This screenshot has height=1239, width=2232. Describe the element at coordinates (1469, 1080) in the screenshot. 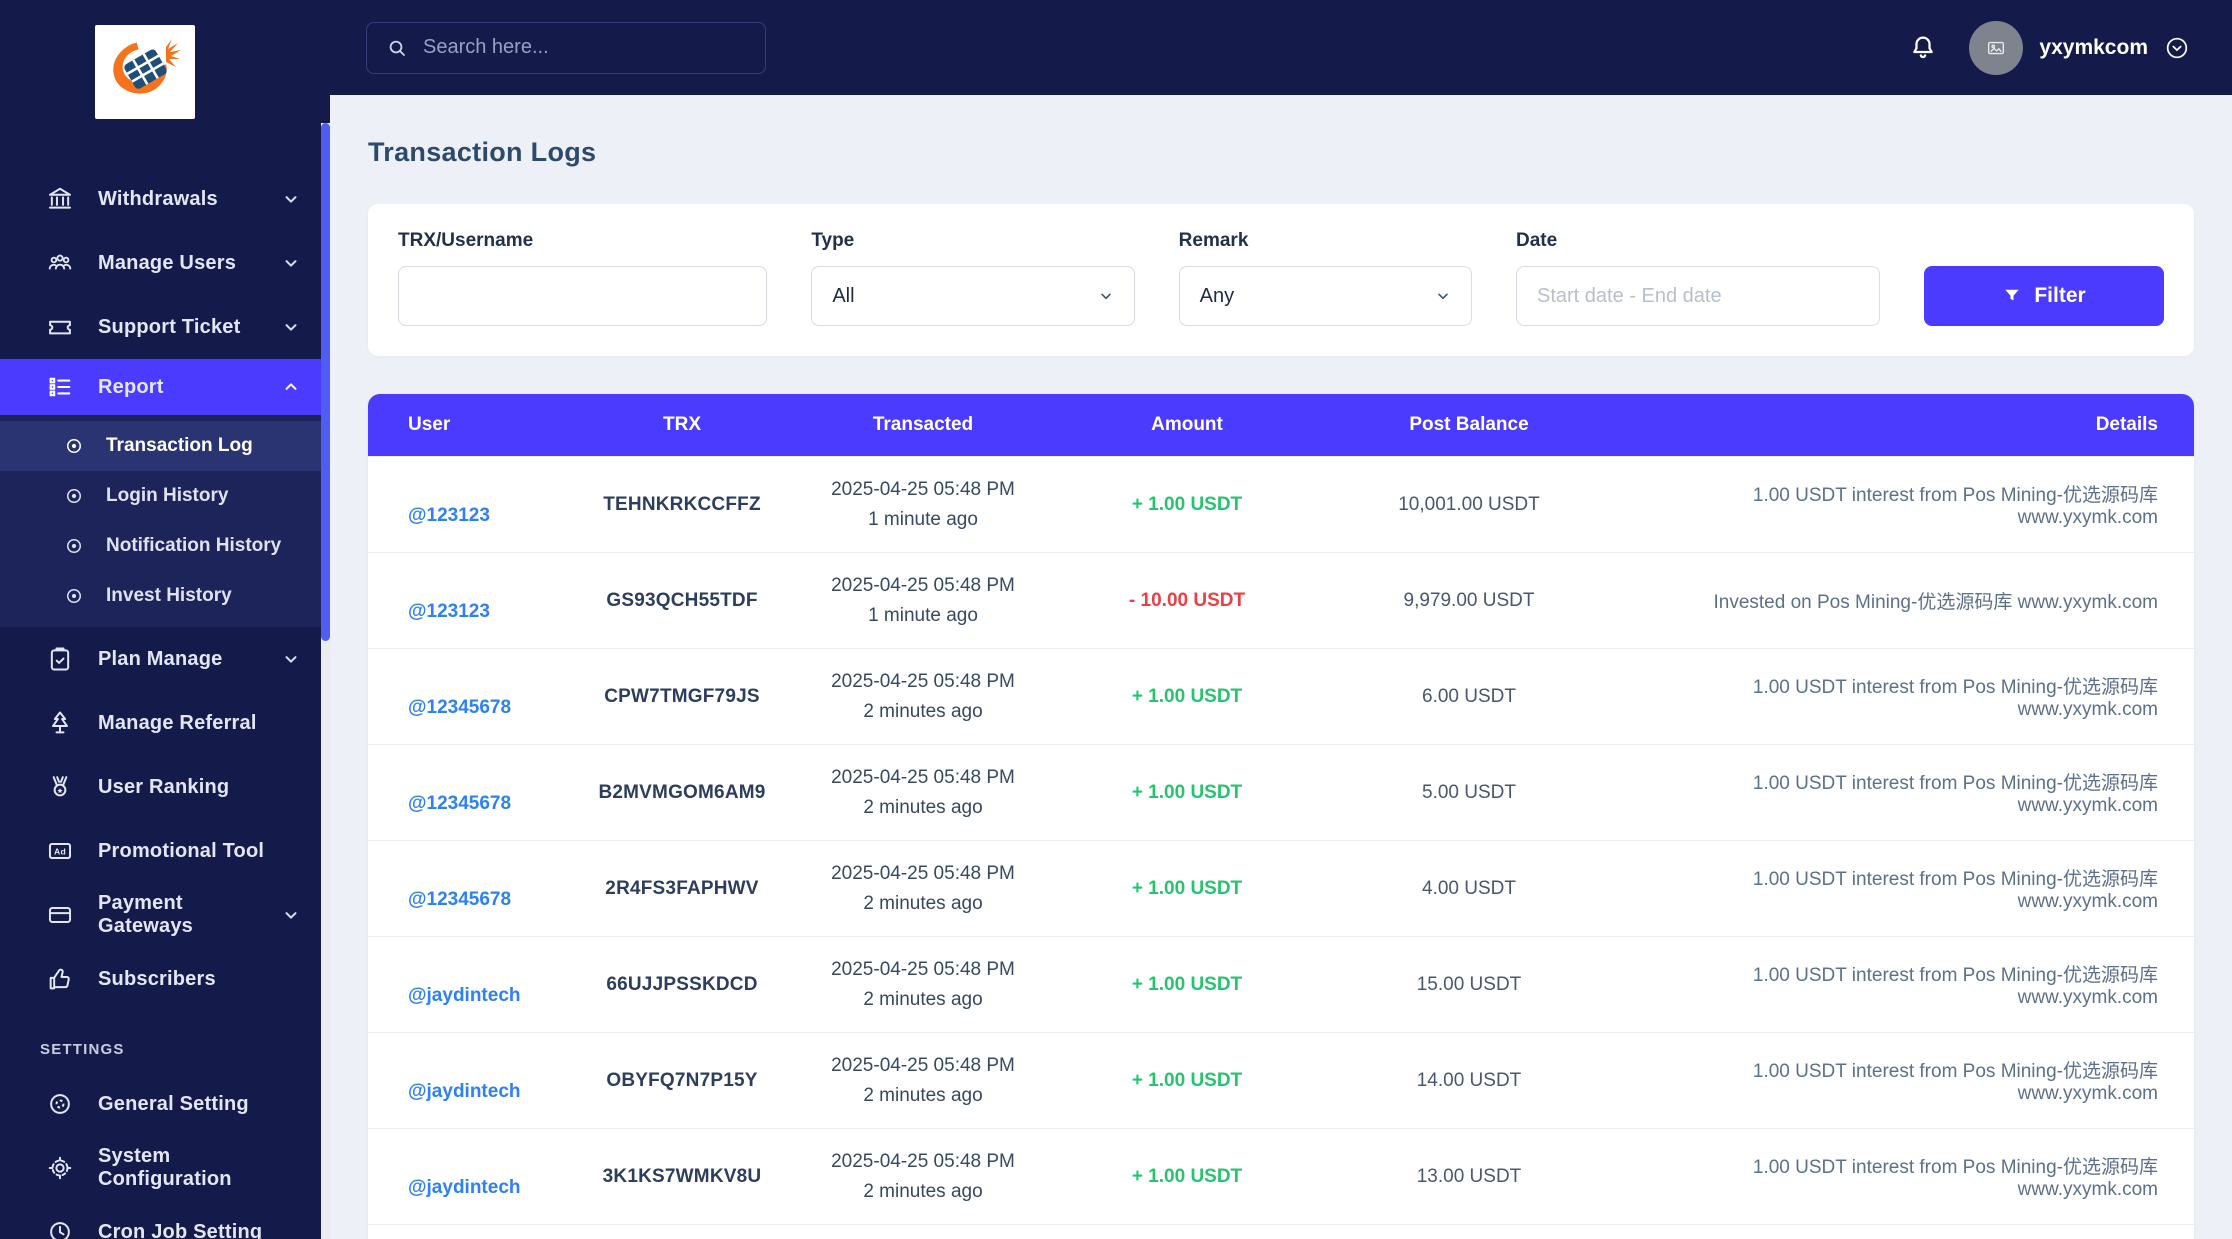

I see `post-balance-cell: 14.00 USDT` at that location.